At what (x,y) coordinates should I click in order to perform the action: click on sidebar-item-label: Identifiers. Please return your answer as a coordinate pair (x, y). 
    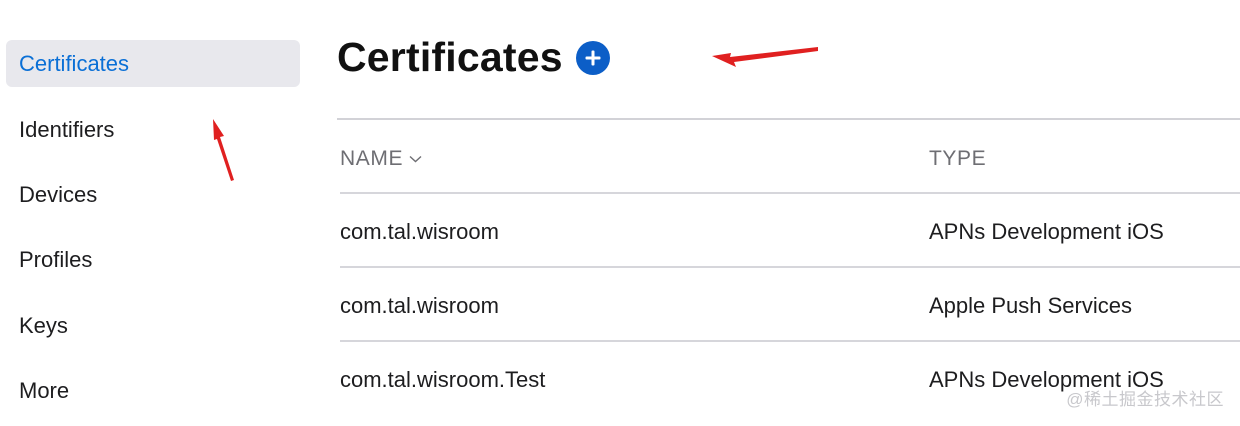
    Looking at the image, I should click on (67, 129).